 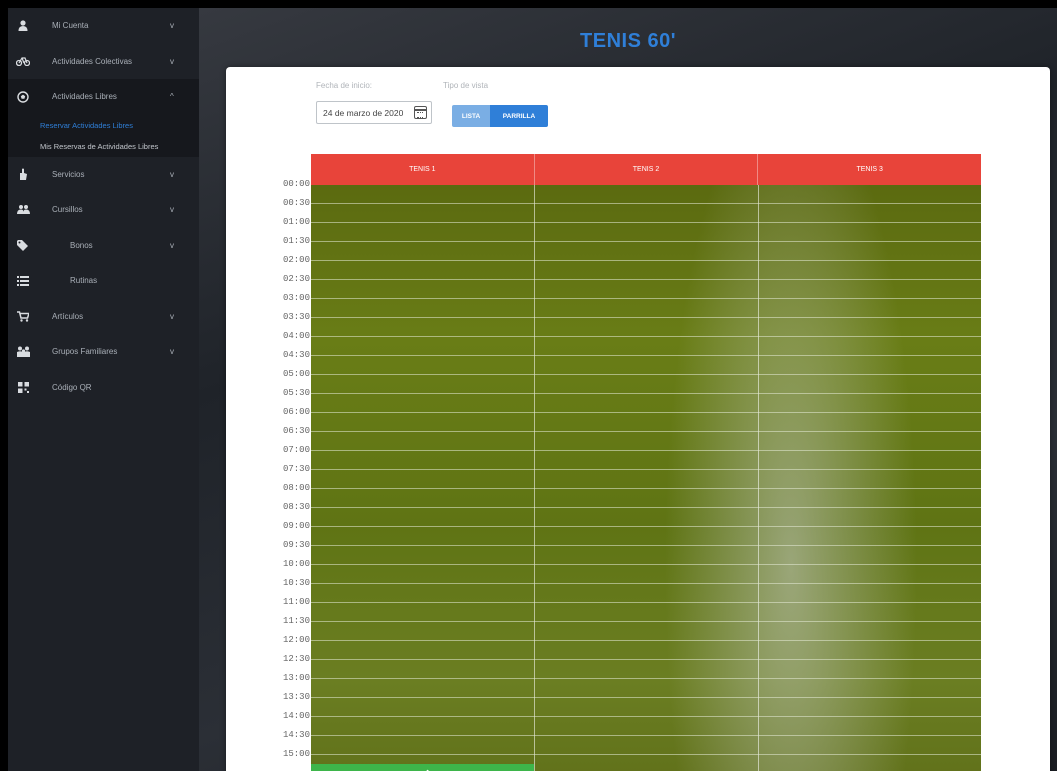 What do you see at coordinates (23, 26) in the screenshot?
I see `user-icon` at bounding box center [23, 26].